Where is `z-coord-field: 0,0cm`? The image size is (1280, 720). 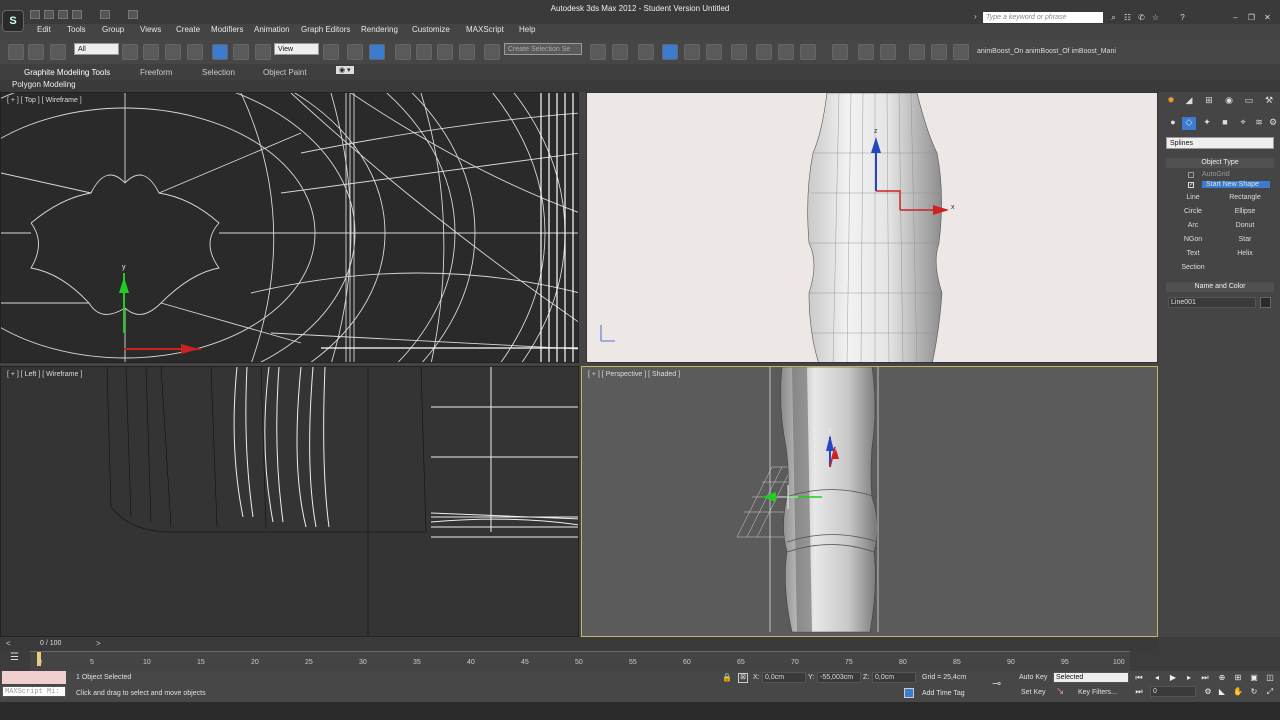
z-coord-field: 0,0cm is located at coordinates (894, 677).